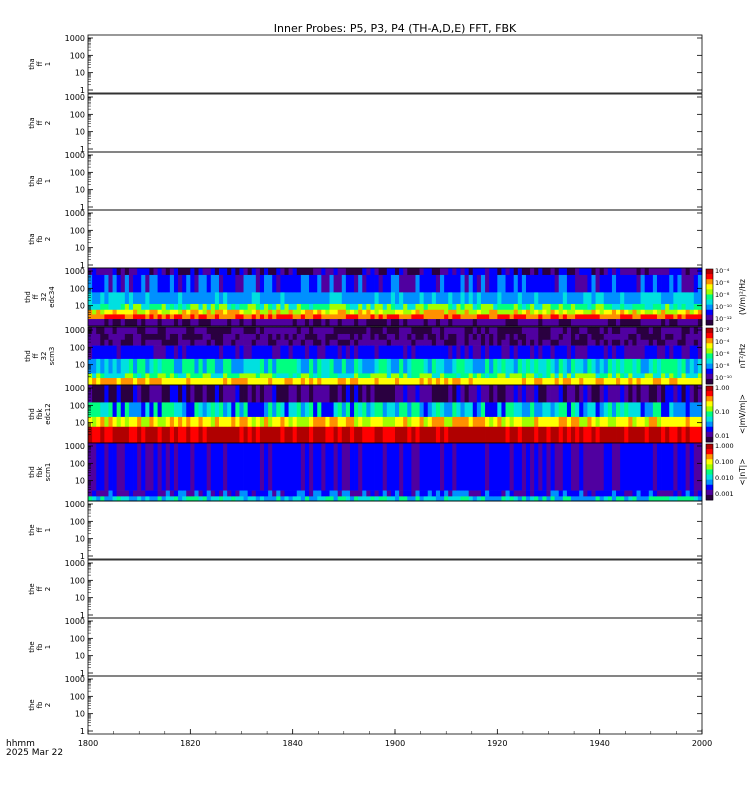  I want to click on panel-tha-ff-2: 1000100101tha ff 2, so click(365, 123).